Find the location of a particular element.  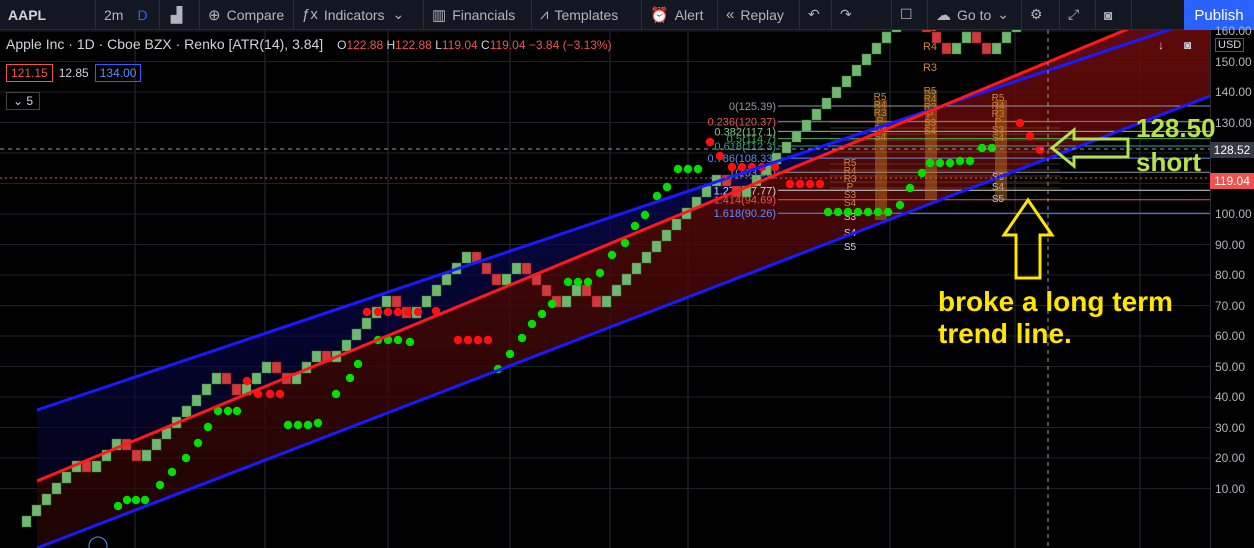

fib-level-label: 0(125.39) is located at coordinates (752, 107).